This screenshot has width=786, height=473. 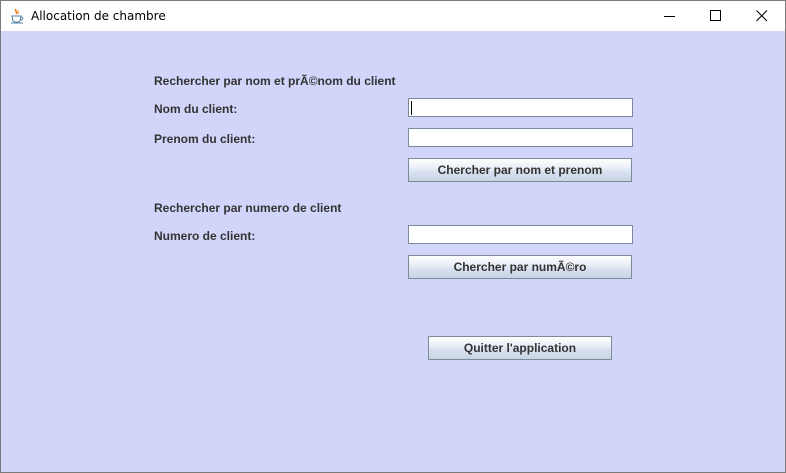 What do you see at coordinates (205, 139) in the screenshot?
I see `firstname-label: Prenom du client:` at bounding box center [205, 139].